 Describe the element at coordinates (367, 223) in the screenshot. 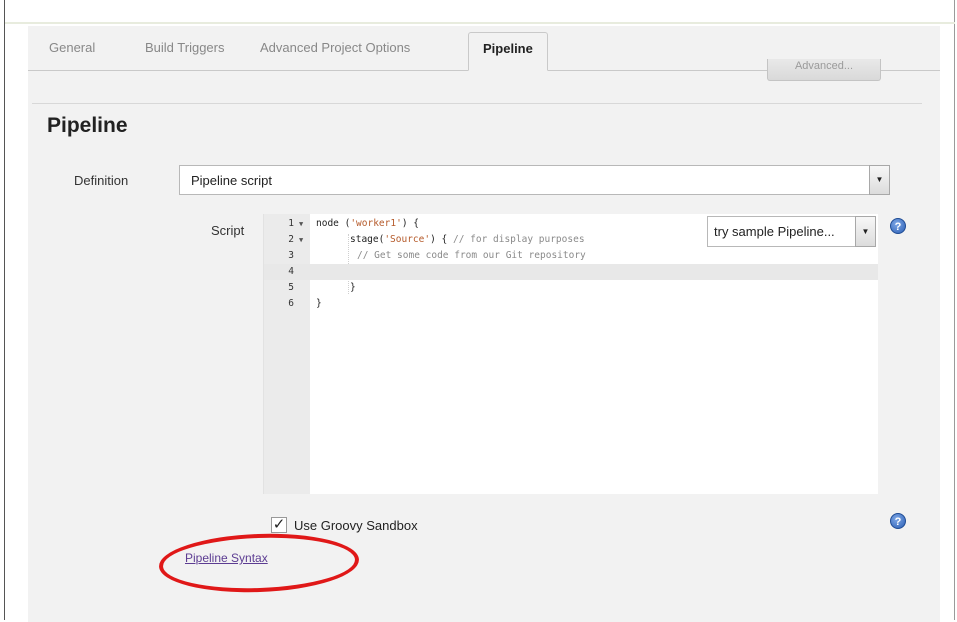

I see `code-text: node ('worker1') {` at that location.